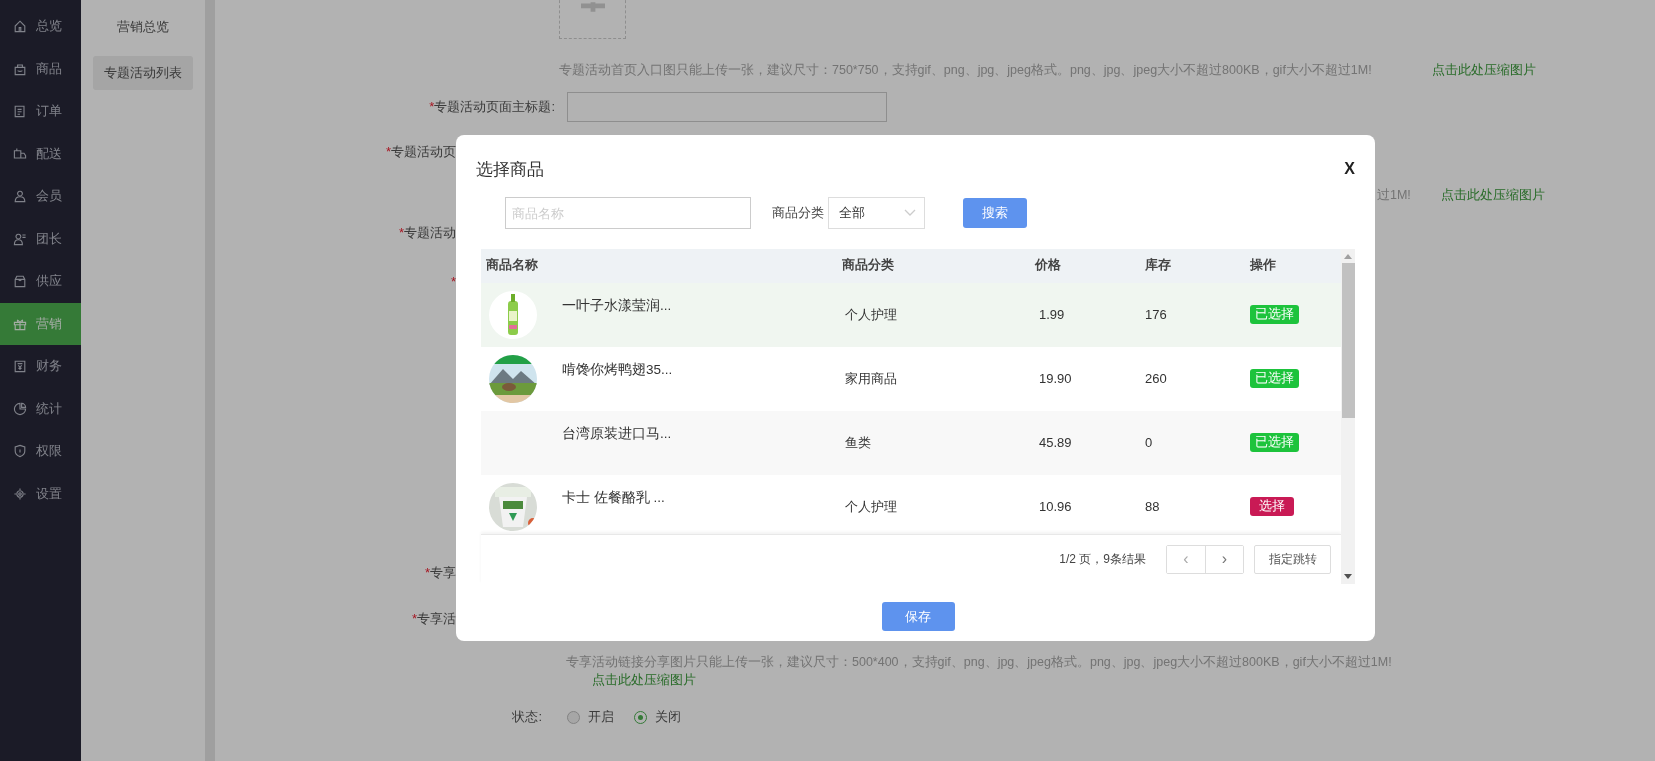 The height and width of the screenshot is (761, 1655). What do you see at coordinates (995, 213) in the screenshot?
I see `search-button: 搜索` at bounding box center [995, 213].